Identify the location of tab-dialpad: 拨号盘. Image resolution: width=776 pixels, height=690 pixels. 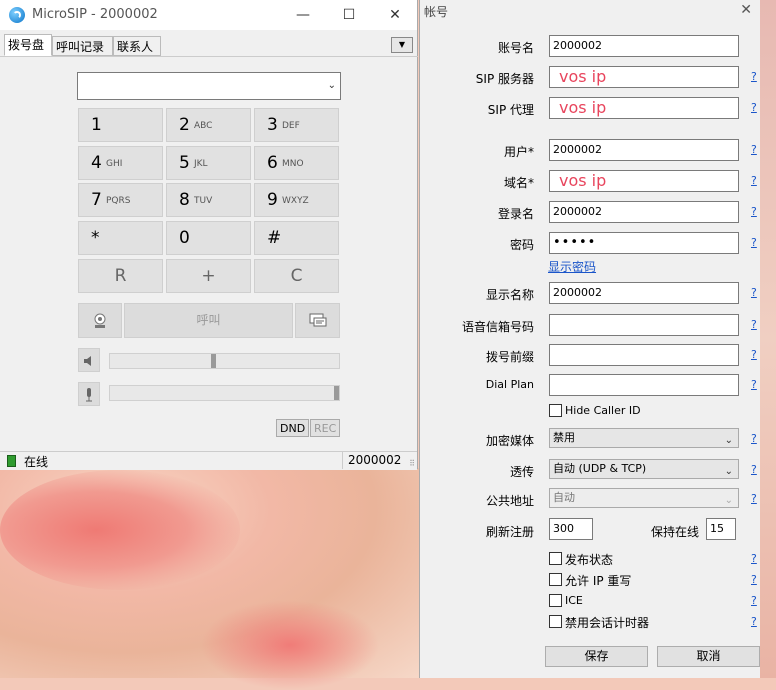
(28, 45).